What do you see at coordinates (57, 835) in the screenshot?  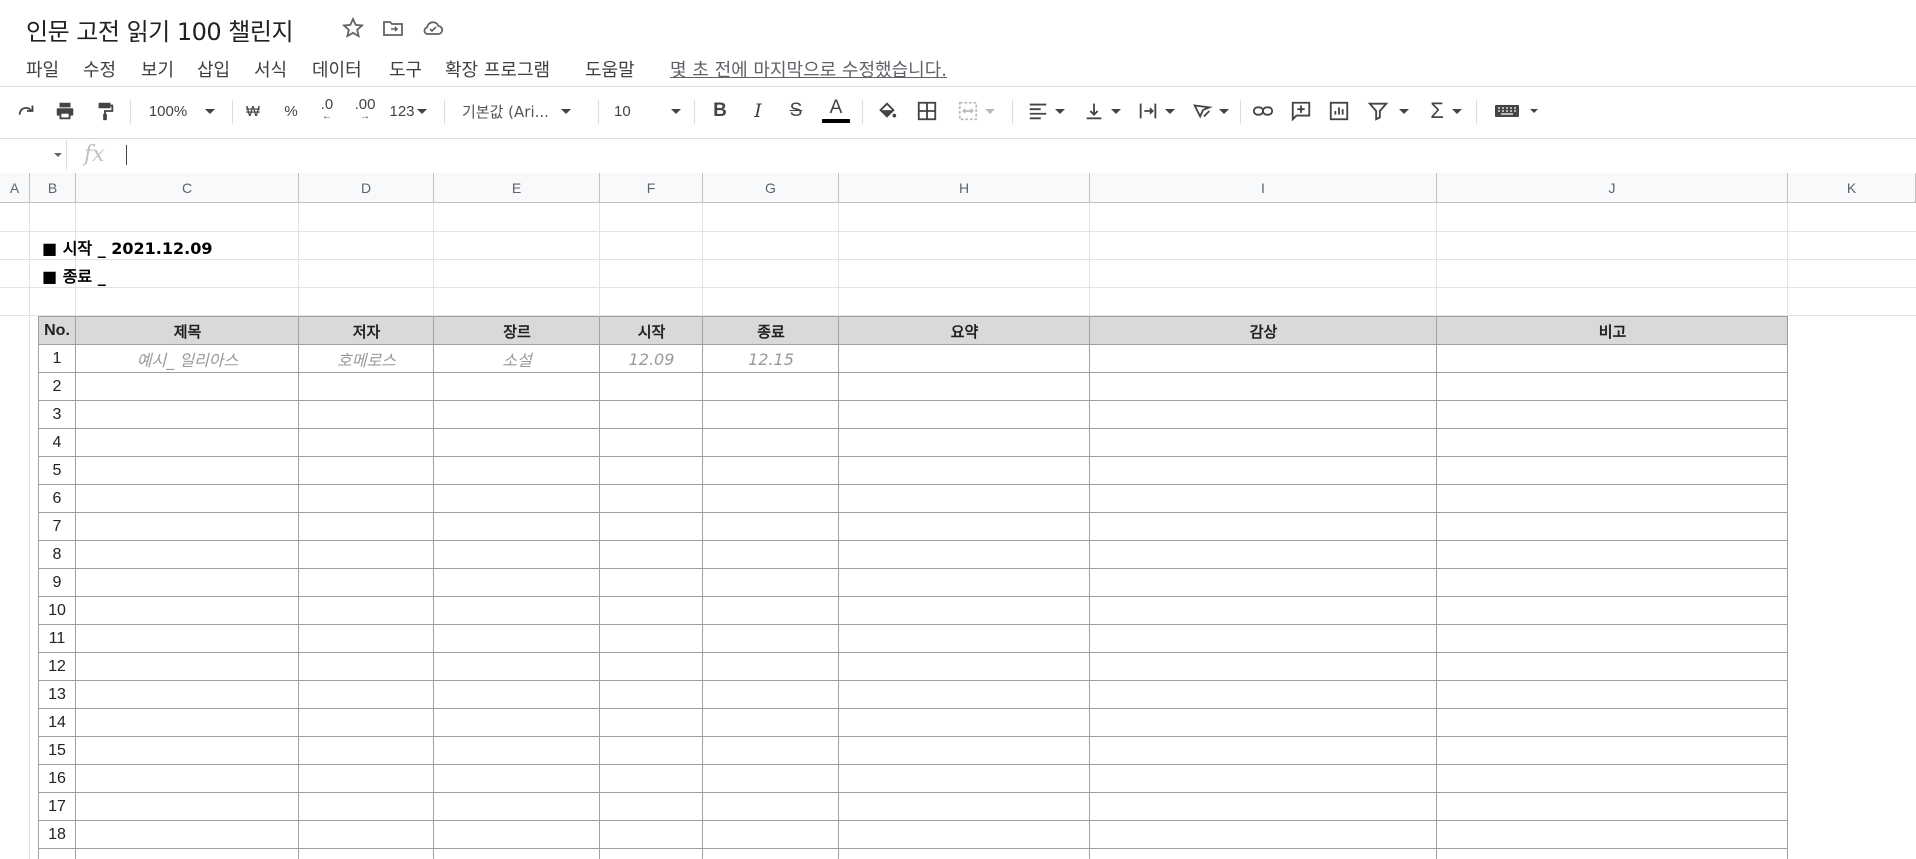 I see `row-number: 18` at bounding box center [57, 835].